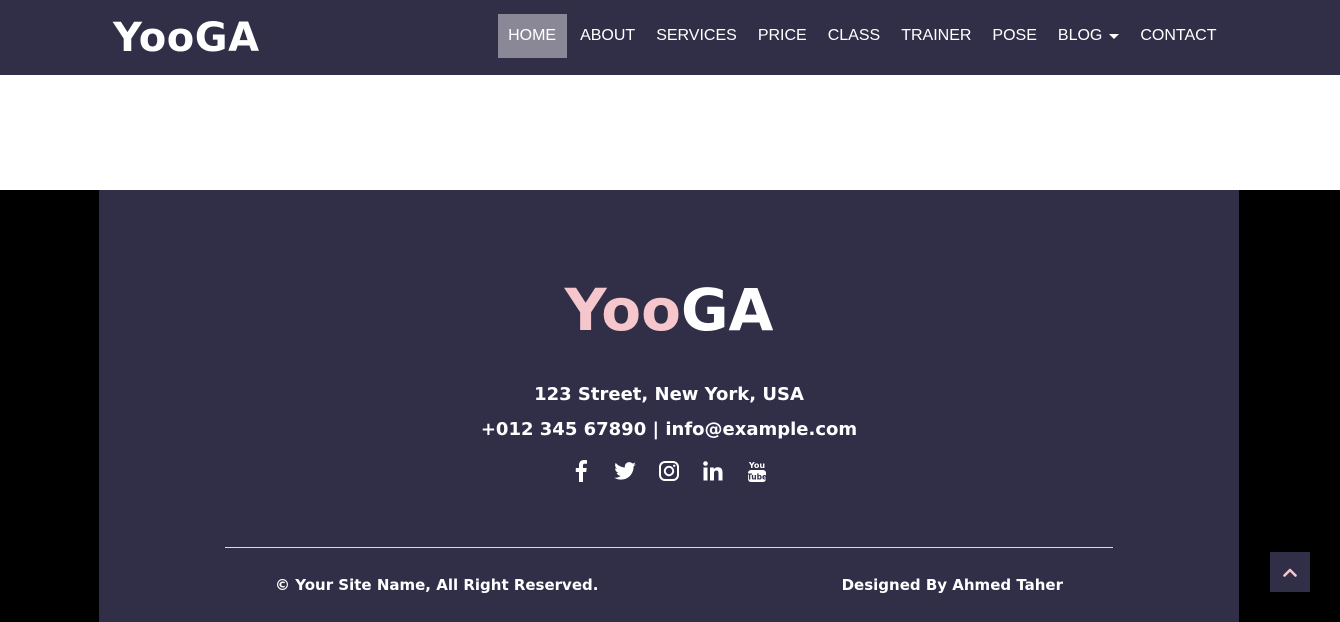  I want to click on instagram-icon, so click(669, 471).